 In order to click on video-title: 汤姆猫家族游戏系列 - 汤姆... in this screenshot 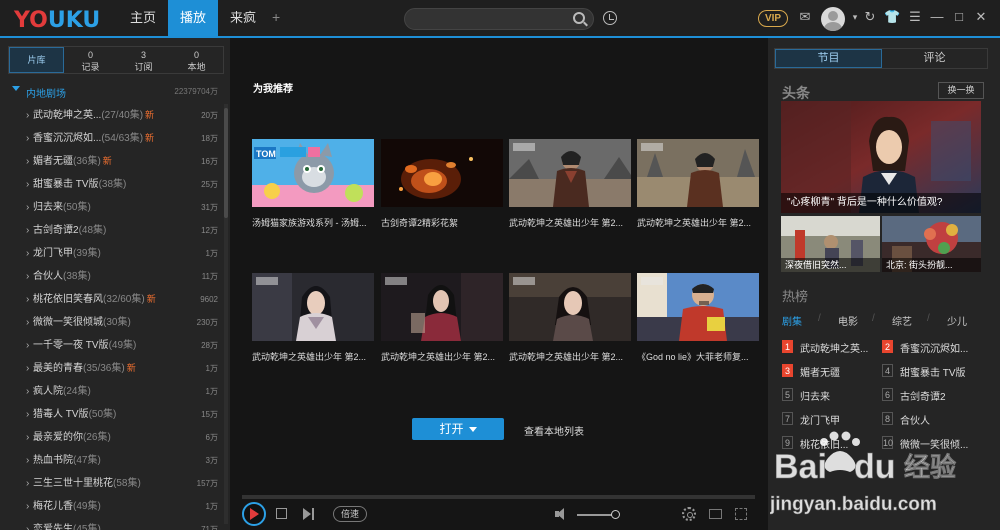, I will do `click(313, 222)`.